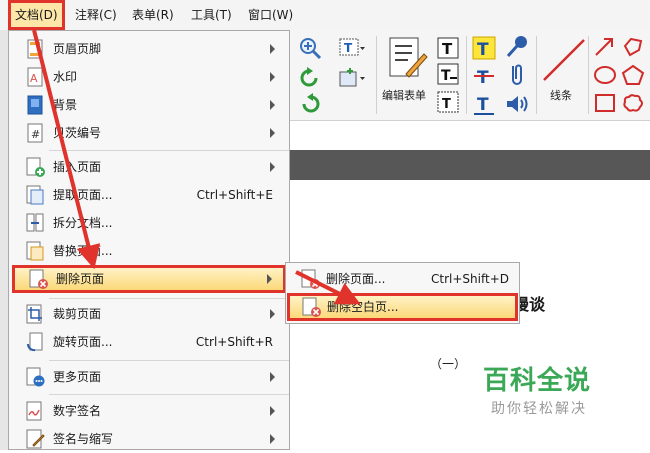 This screenshot has width=650, height=453. I want to click on guide-arrow-to-delete-page, so click(66, 149).